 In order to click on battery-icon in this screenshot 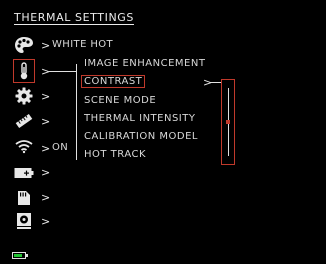, I will do `click(19, 255)`.